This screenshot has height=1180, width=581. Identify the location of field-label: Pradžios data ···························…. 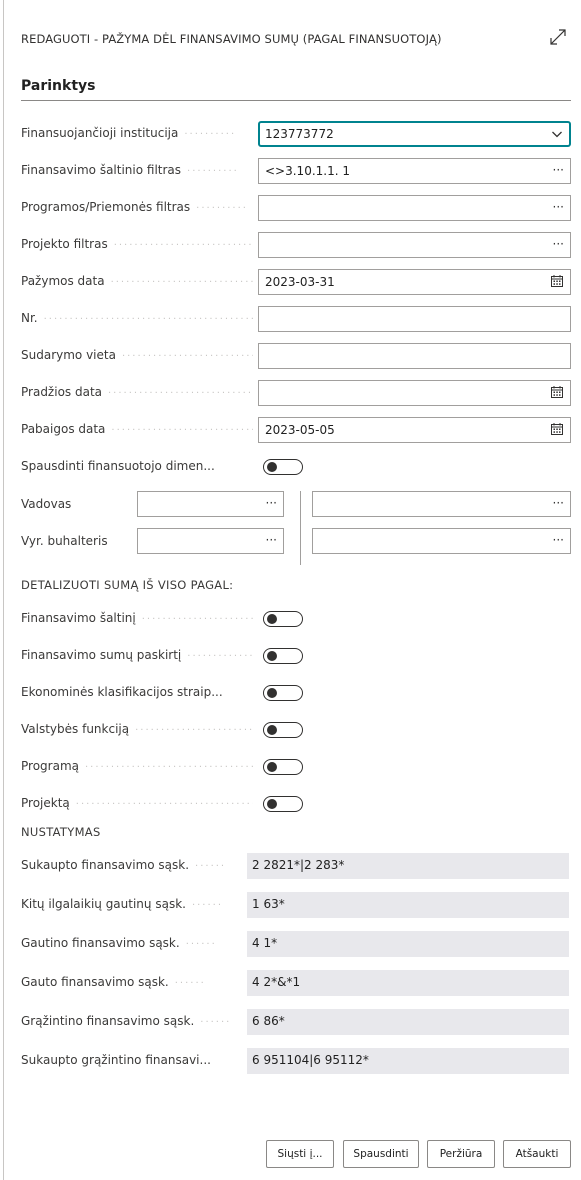
(137, 392).